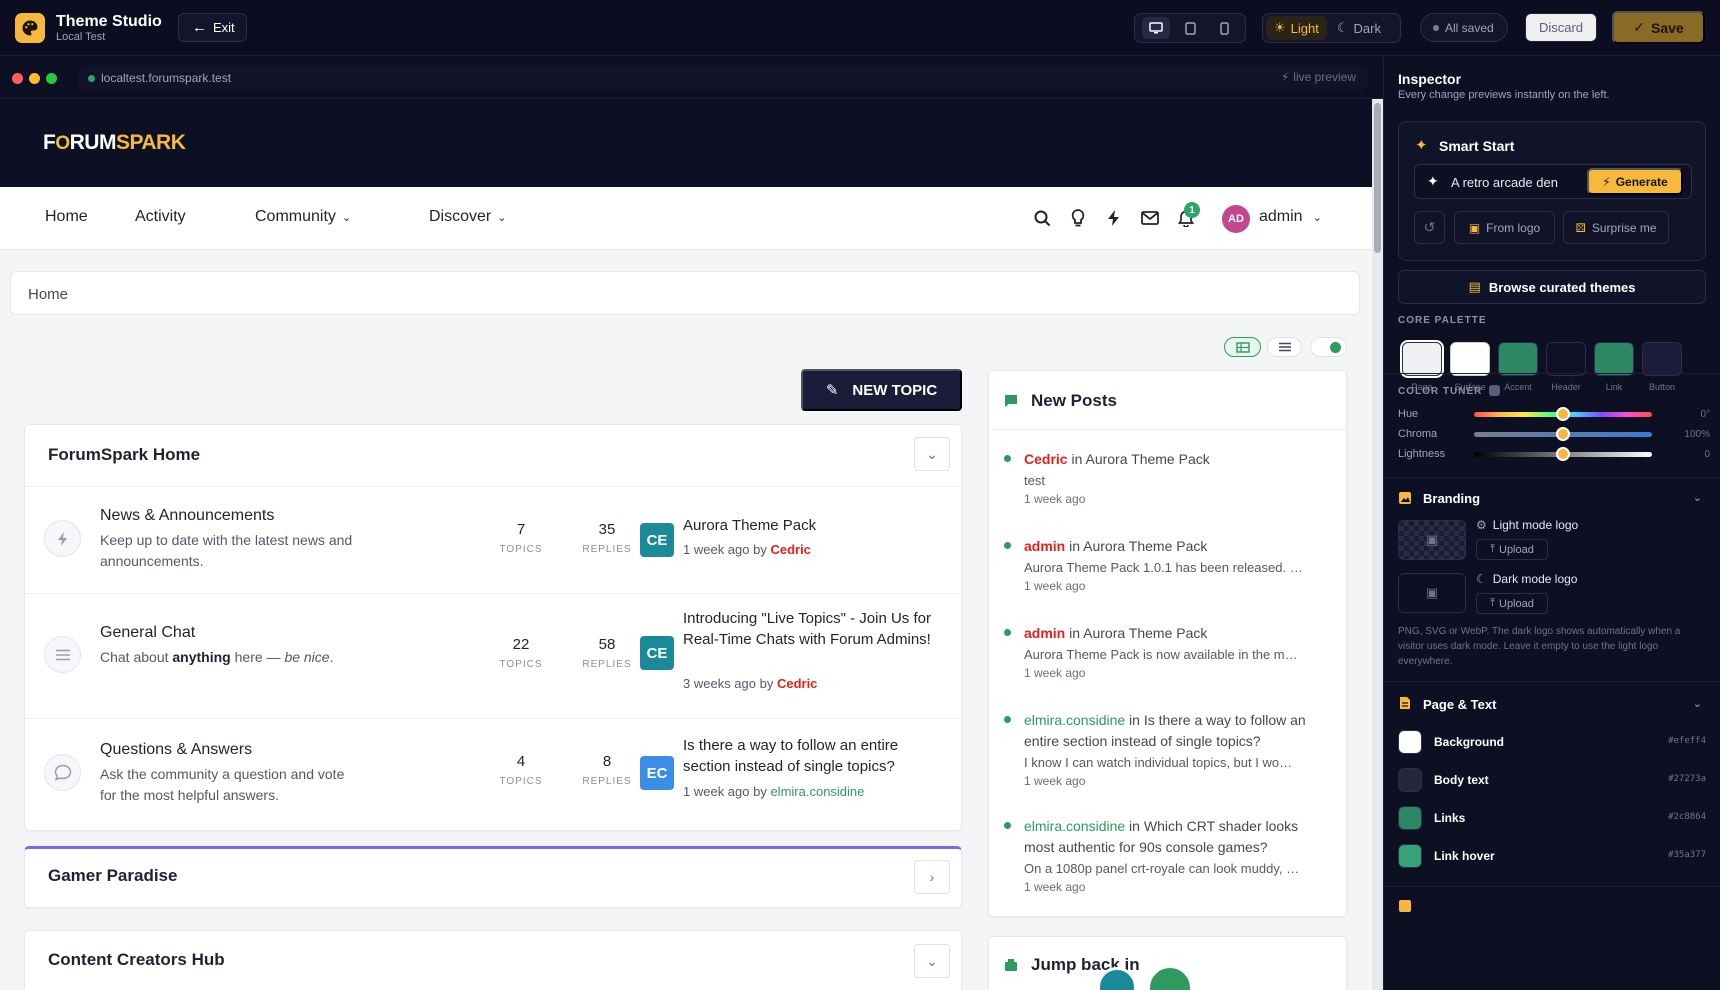 This screenshot has width=1720, height=990. Describe the element at coordinates (147, 633) in the screenshot. I see `forum-name: General Chat` at that location.